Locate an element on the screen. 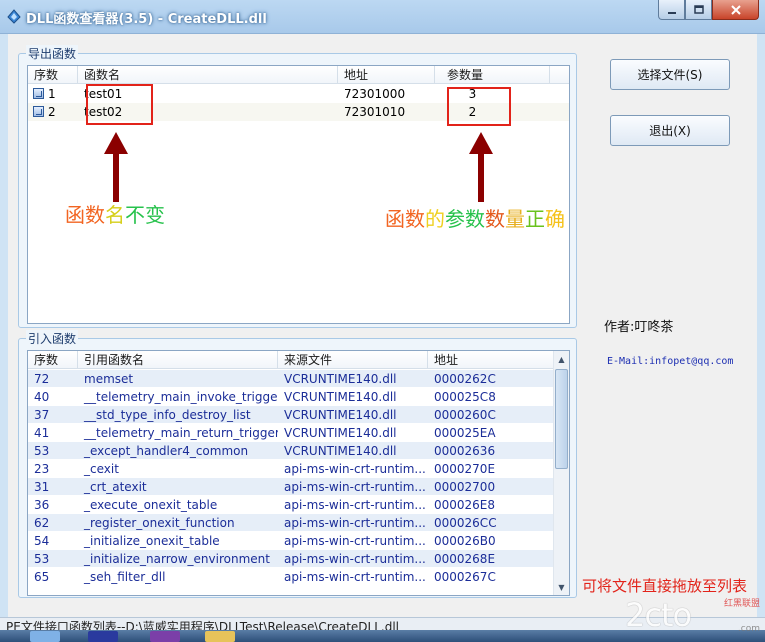 Image resolution: width=765 pixels, height=642 pixels. export-address: 72301000 is located at coordinates (375, 94).